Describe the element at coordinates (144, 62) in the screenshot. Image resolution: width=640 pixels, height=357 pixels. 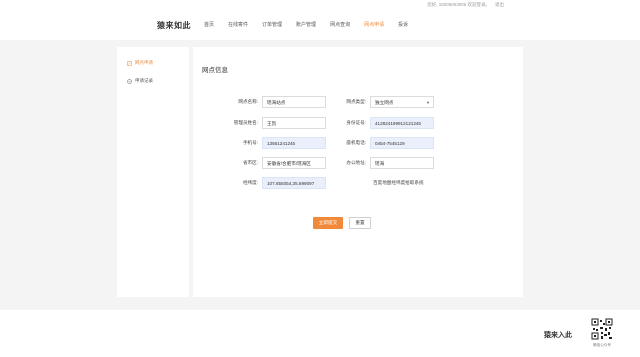
I see `sidebar-item-label: 网点申请` at that location.